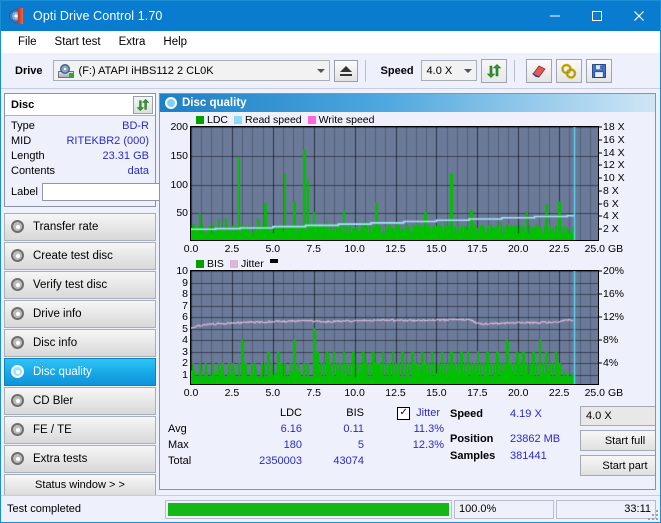 The width and height of the screenshot is (661, 523). What do you see at coordinates (80, 401) in the screenshot?
I see `sidebar-item-cd-bler: CD Bler` at bounding box center [80, 401].